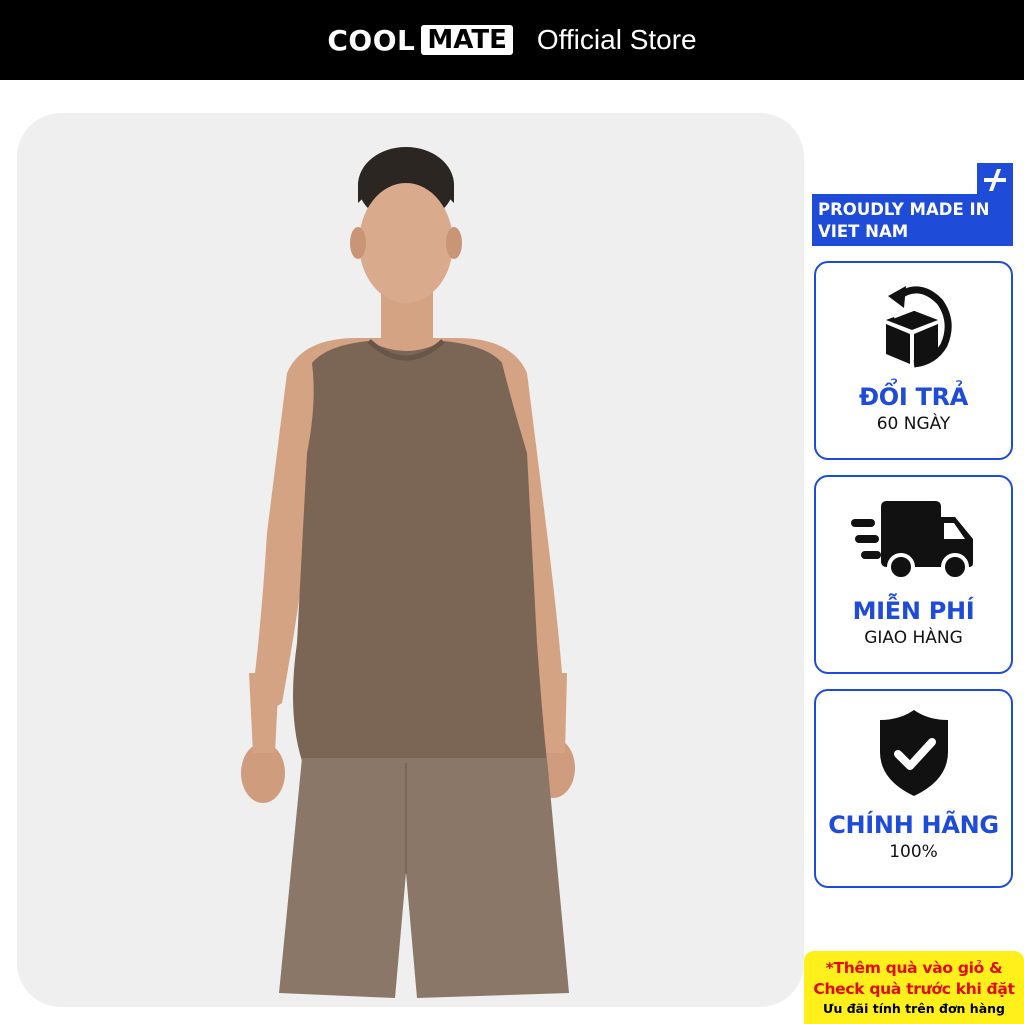 Image resolution: width=1024 pixels, height=1024 pixels. What do you see at coordinates (913, 611) in the screenshot?
I see `feature-title: MIỄN PHÍ` at bounding box center [913, 611].